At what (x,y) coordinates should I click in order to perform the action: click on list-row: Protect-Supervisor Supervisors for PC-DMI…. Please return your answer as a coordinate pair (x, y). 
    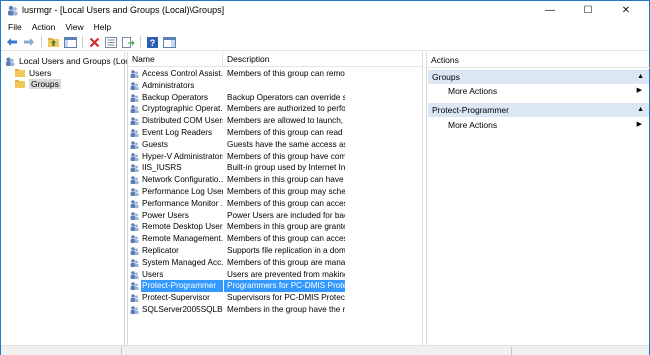
    Looking at the image, I should click on (275, 298).